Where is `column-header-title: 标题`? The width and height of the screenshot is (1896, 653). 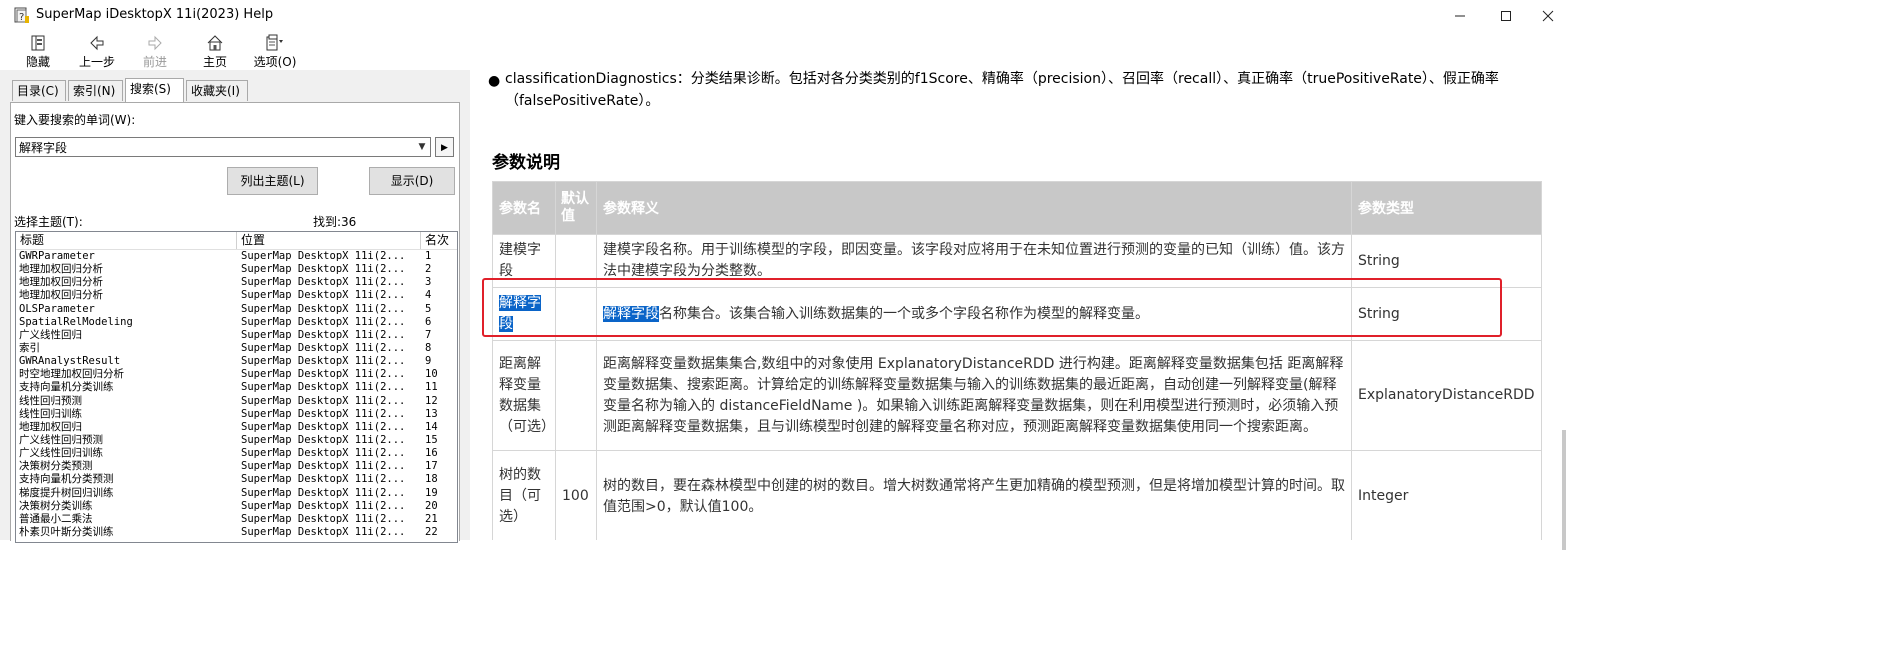
column-header-title: 标题 is located at coordinates (32, 240).